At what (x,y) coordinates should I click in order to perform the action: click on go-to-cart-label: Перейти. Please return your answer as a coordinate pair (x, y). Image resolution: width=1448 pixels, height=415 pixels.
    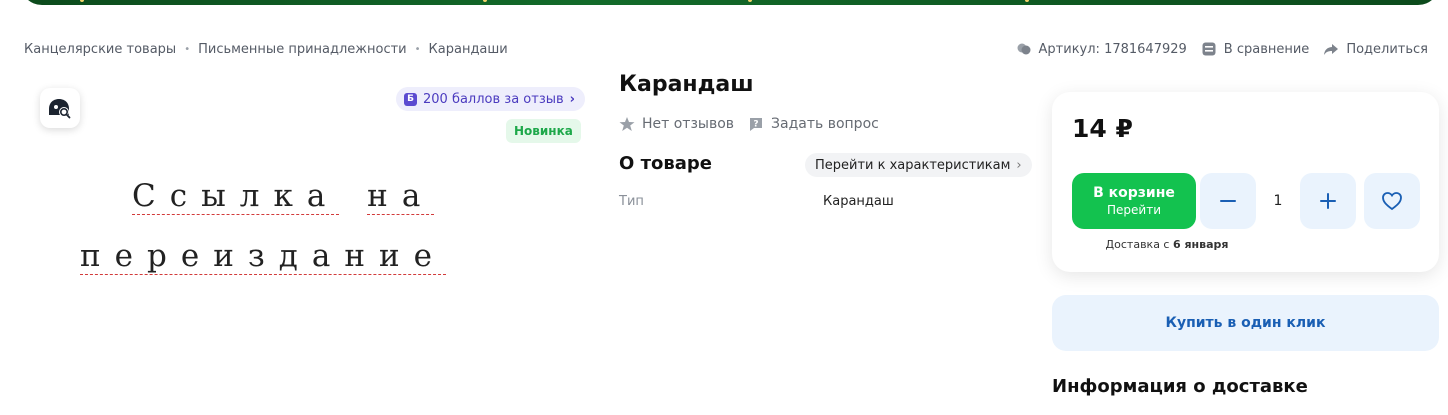
    Looking at the image, I should click on (1134, 210).